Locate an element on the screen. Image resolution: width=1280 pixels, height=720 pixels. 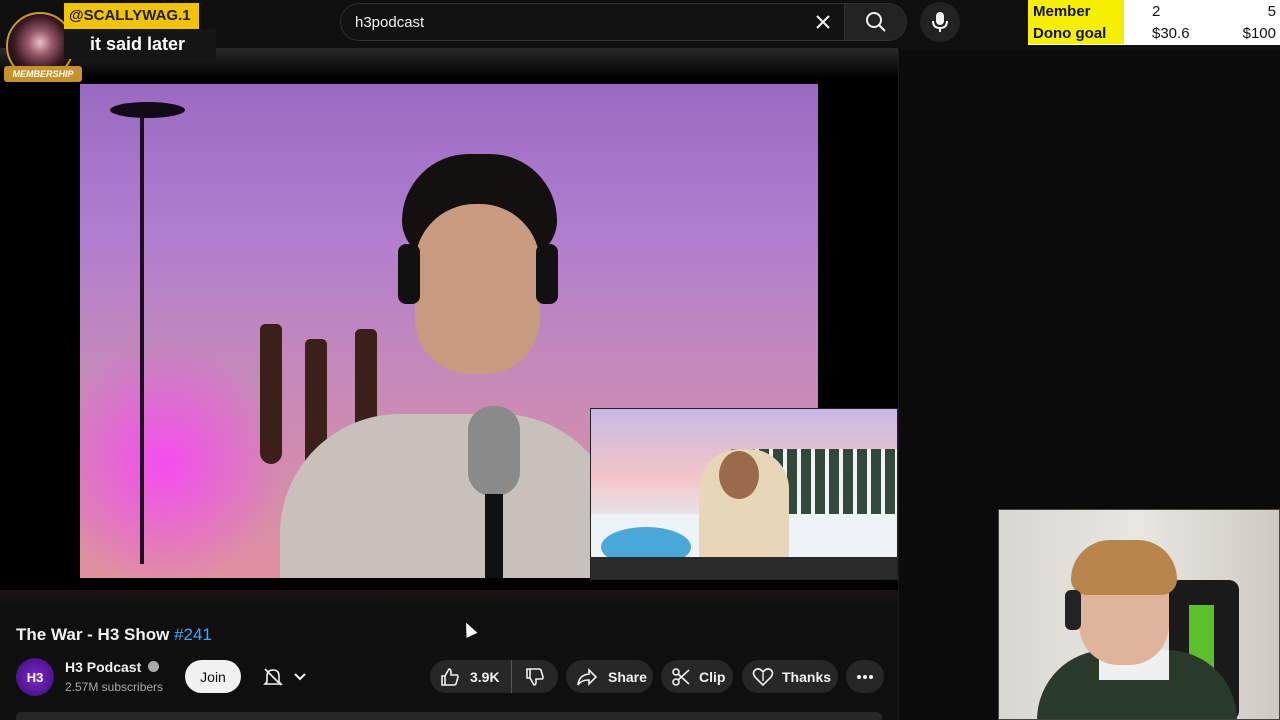
pip-host-head is located at coordinates (739, 475).